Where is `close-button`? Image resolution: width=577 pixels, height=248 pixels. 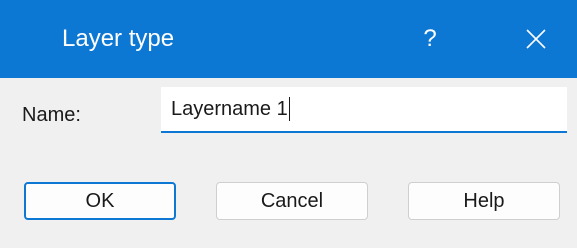 close-button is located at coordinates (536, 39).